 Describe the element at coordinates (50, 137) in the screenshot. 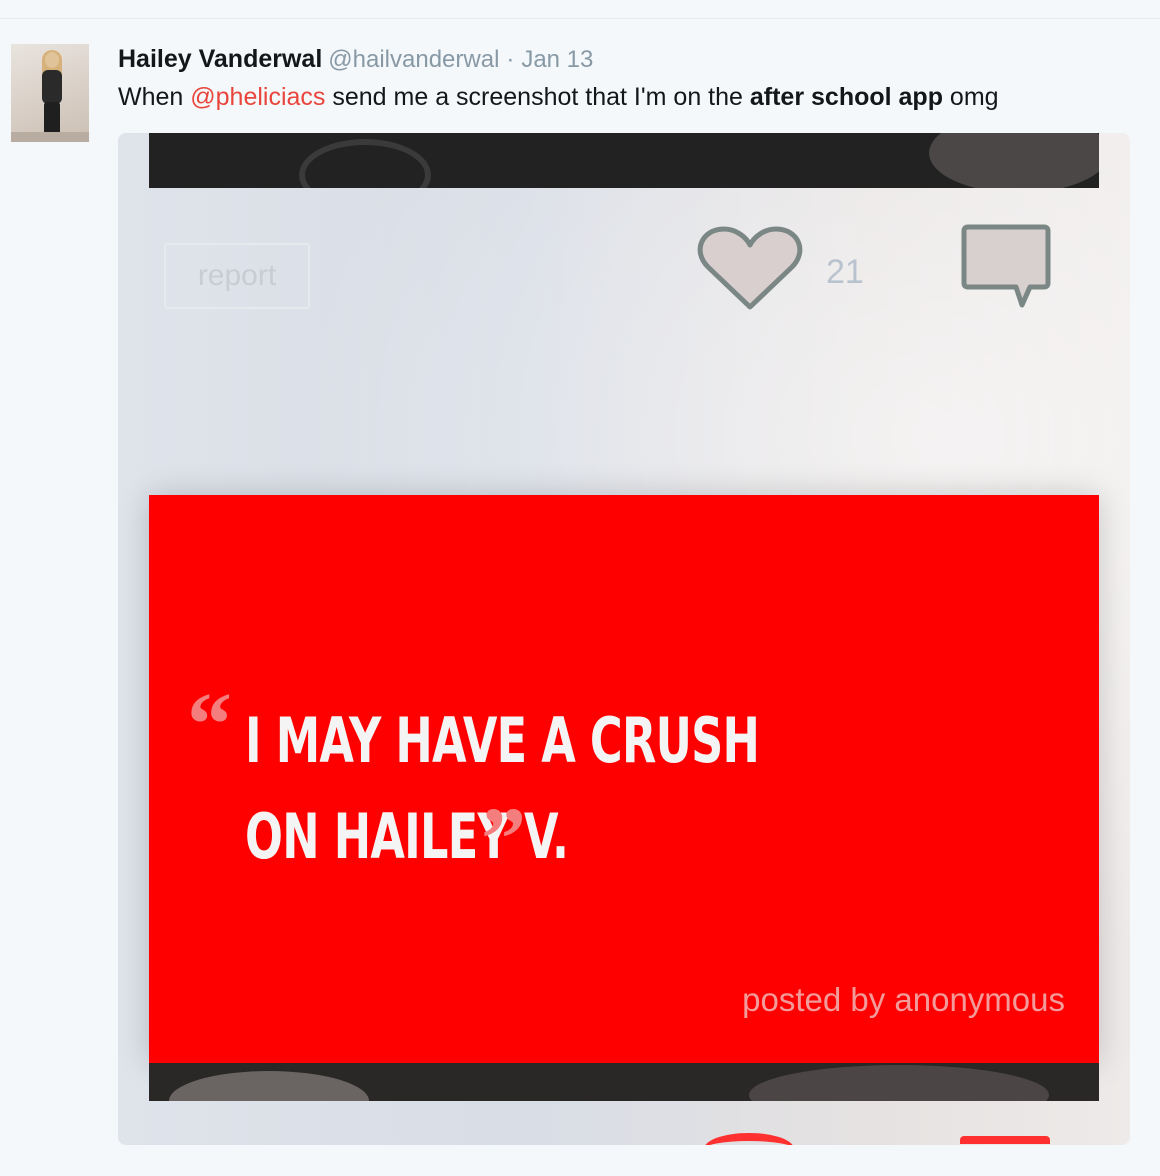

I see `avatar-floor` at that location.